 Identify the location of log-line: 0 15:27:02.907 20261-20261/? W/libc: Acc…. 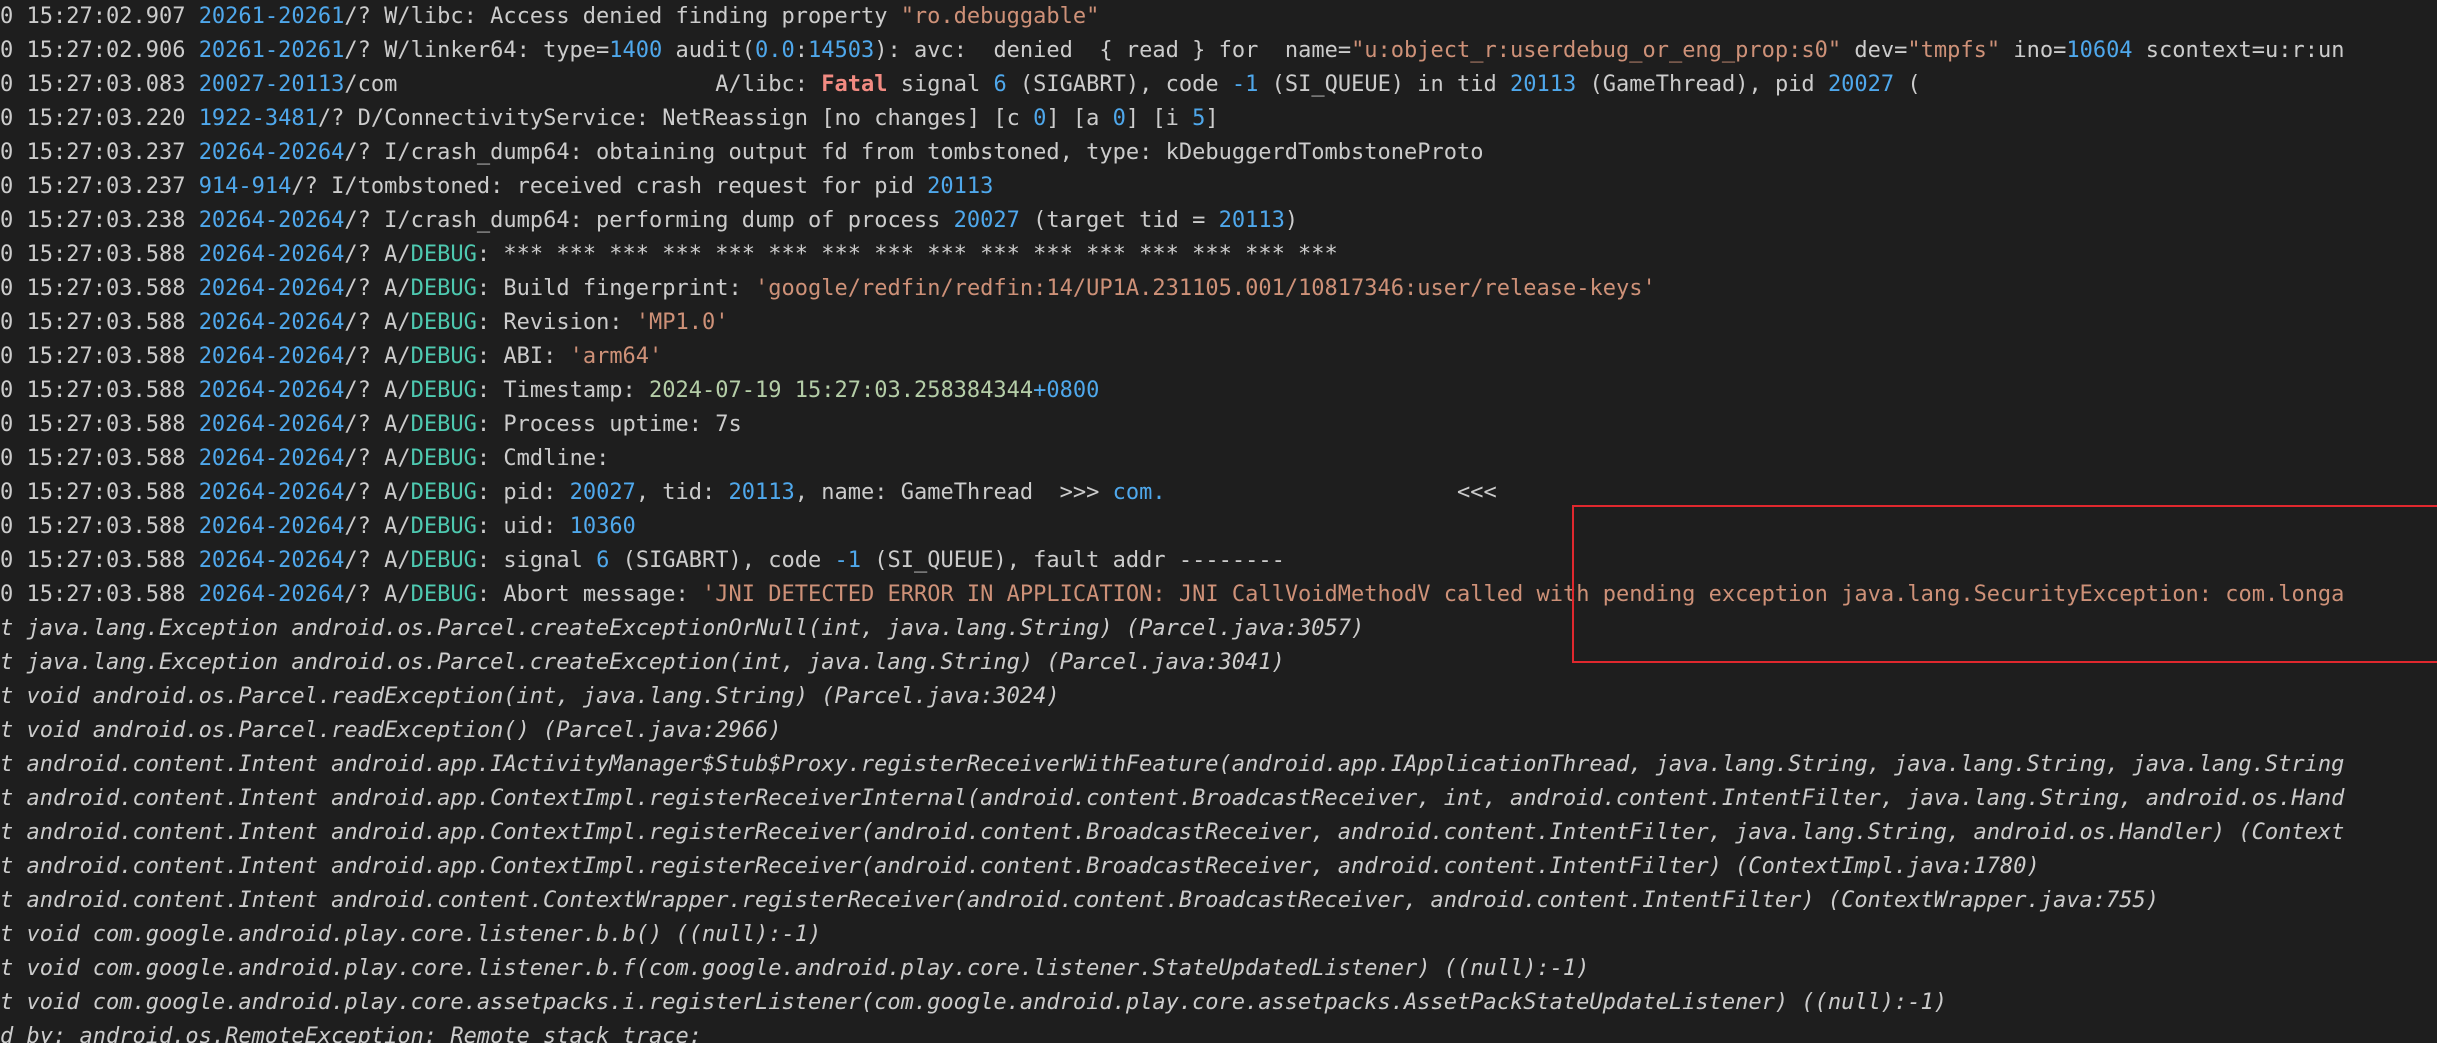
(549, 17).